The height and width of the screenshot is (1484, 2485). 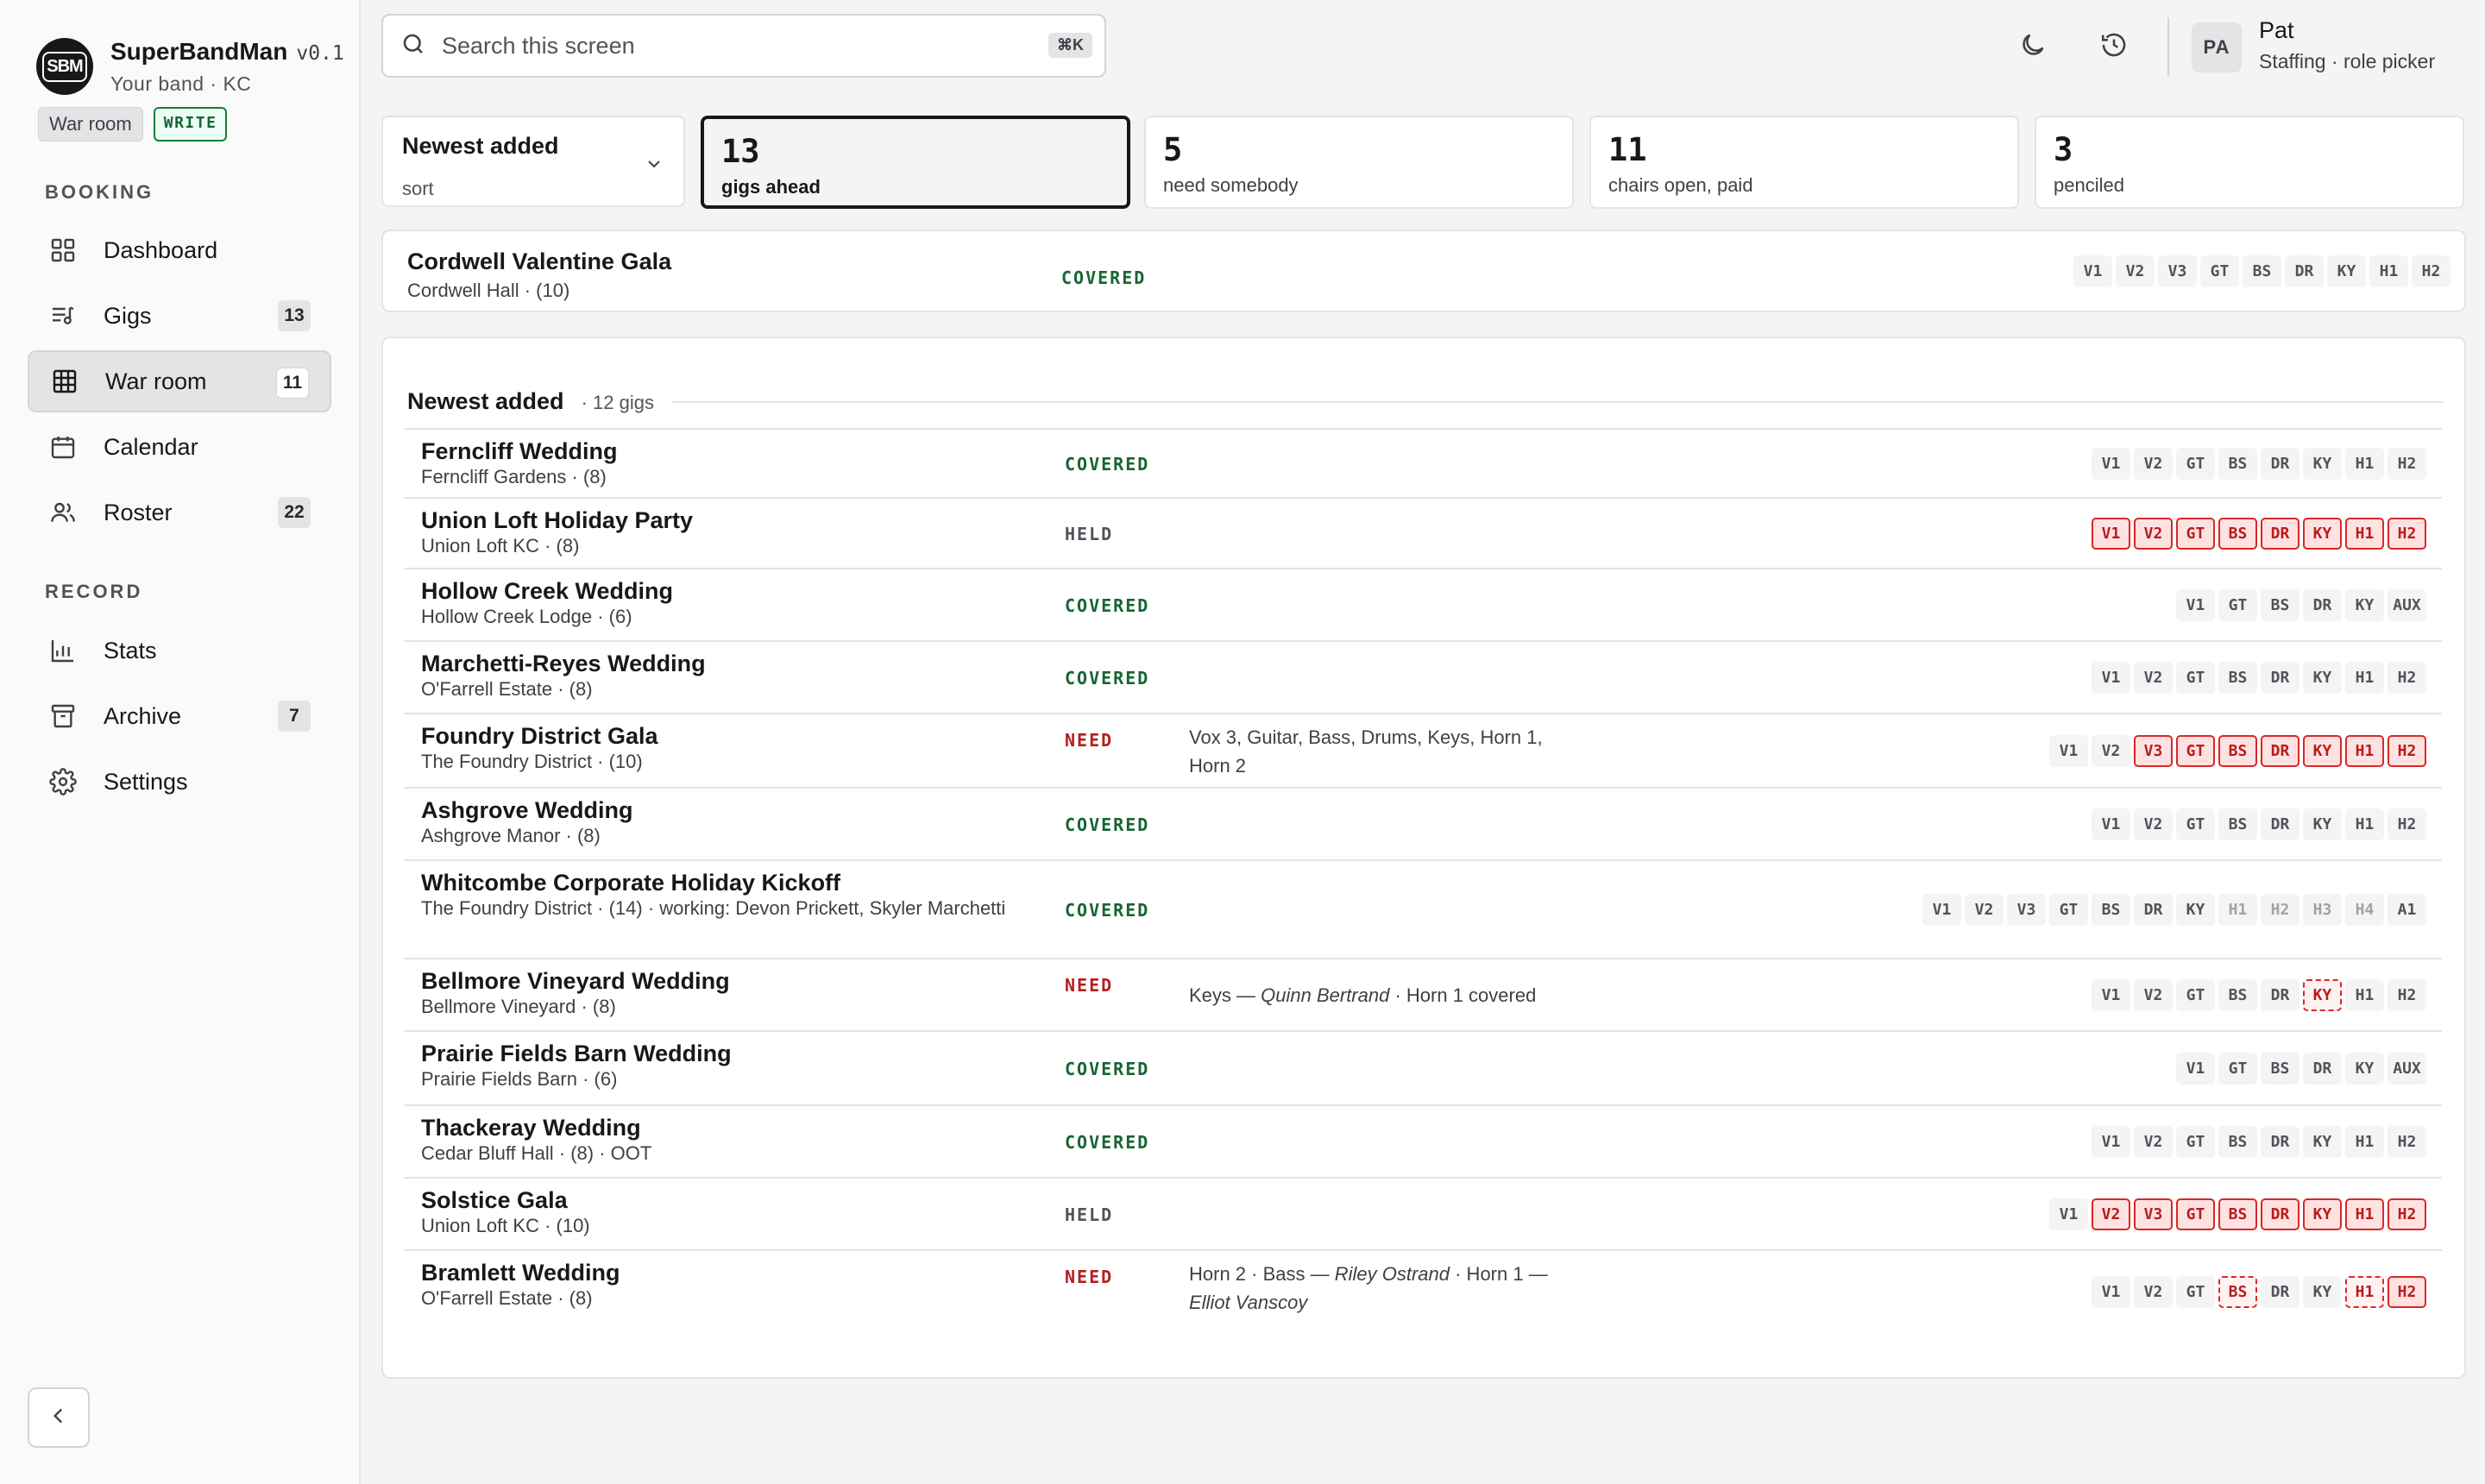 I want to click on stat-card-penciled: 3 penciled, so click(x=2249, y=162).